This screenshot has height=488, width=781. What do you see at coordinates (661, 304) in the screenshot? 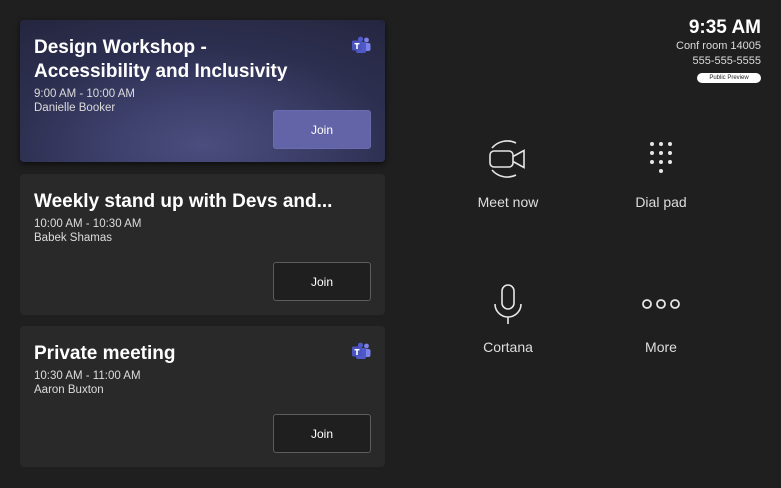
I see `more-icon` at bounding box center [661, 304].